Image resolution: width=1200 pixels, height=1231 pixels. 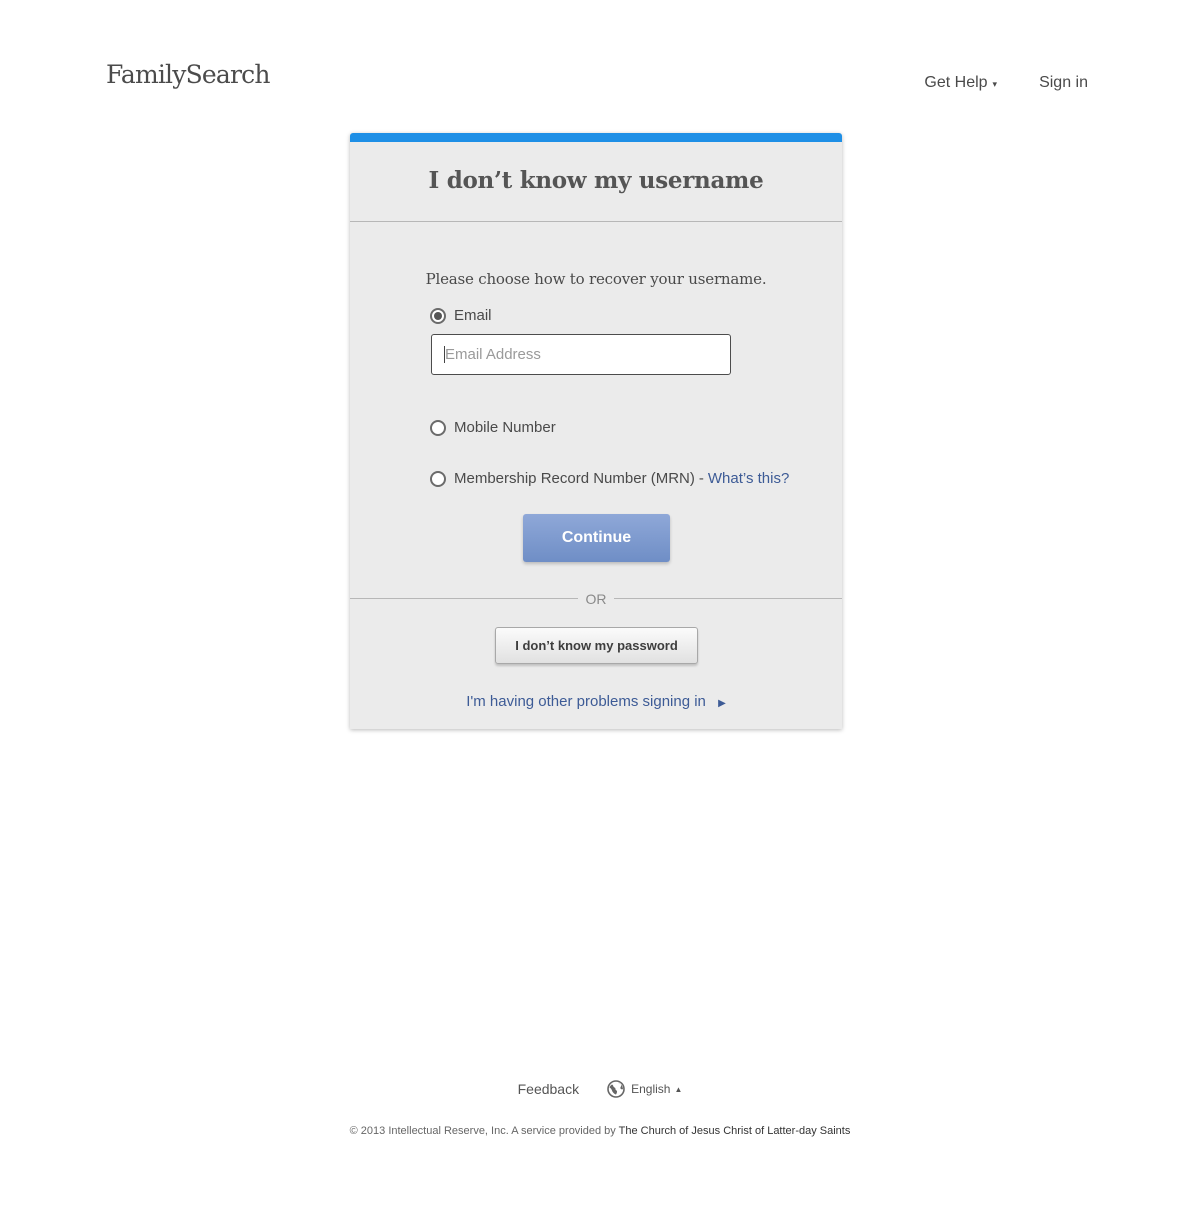 What do you see at coordinates (956, 82) in the screenshot?
I see `get-help-label: Get Help` at bounding box center [956, 82].